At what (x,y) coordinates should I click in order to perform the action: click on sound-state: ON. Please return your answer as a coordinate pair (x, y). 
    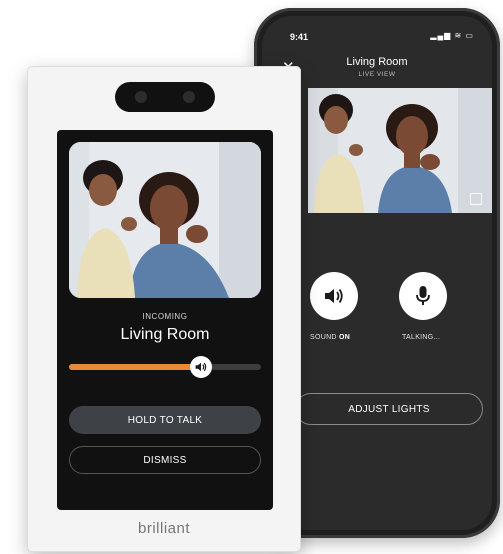
    Looking at the image, I should click on (345, 337).